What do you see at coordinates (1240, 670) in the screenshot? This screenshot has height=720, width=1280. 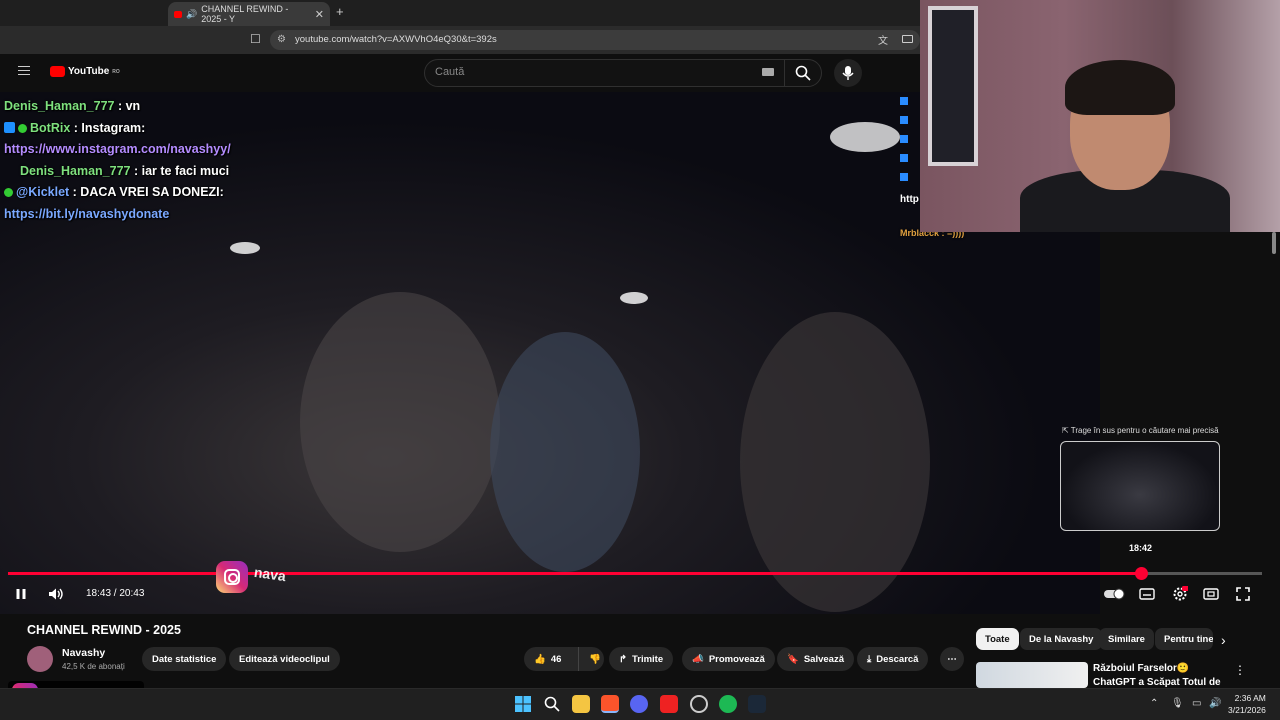 I see `recommendation-menu-icon: ⋮` at bounding box center [1240, 670].